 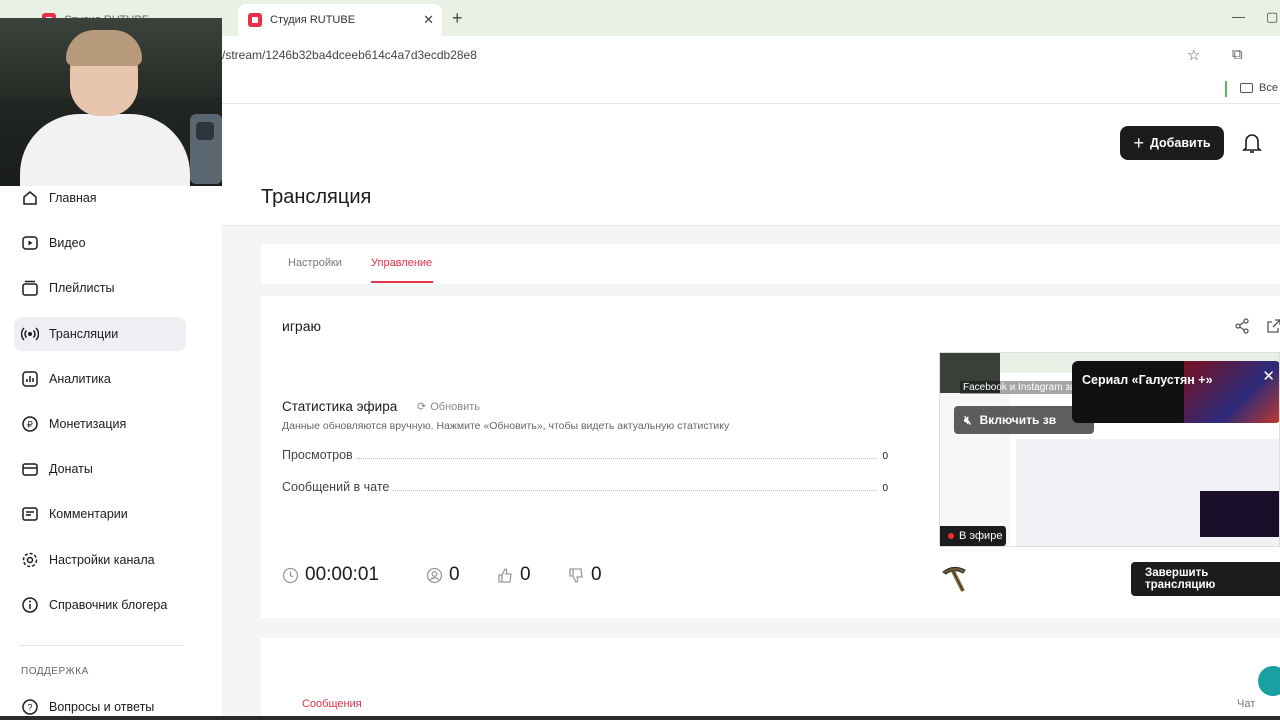 I want to click on end-stream-button: Завершить трансляцию, so click(x=1205, y=579).